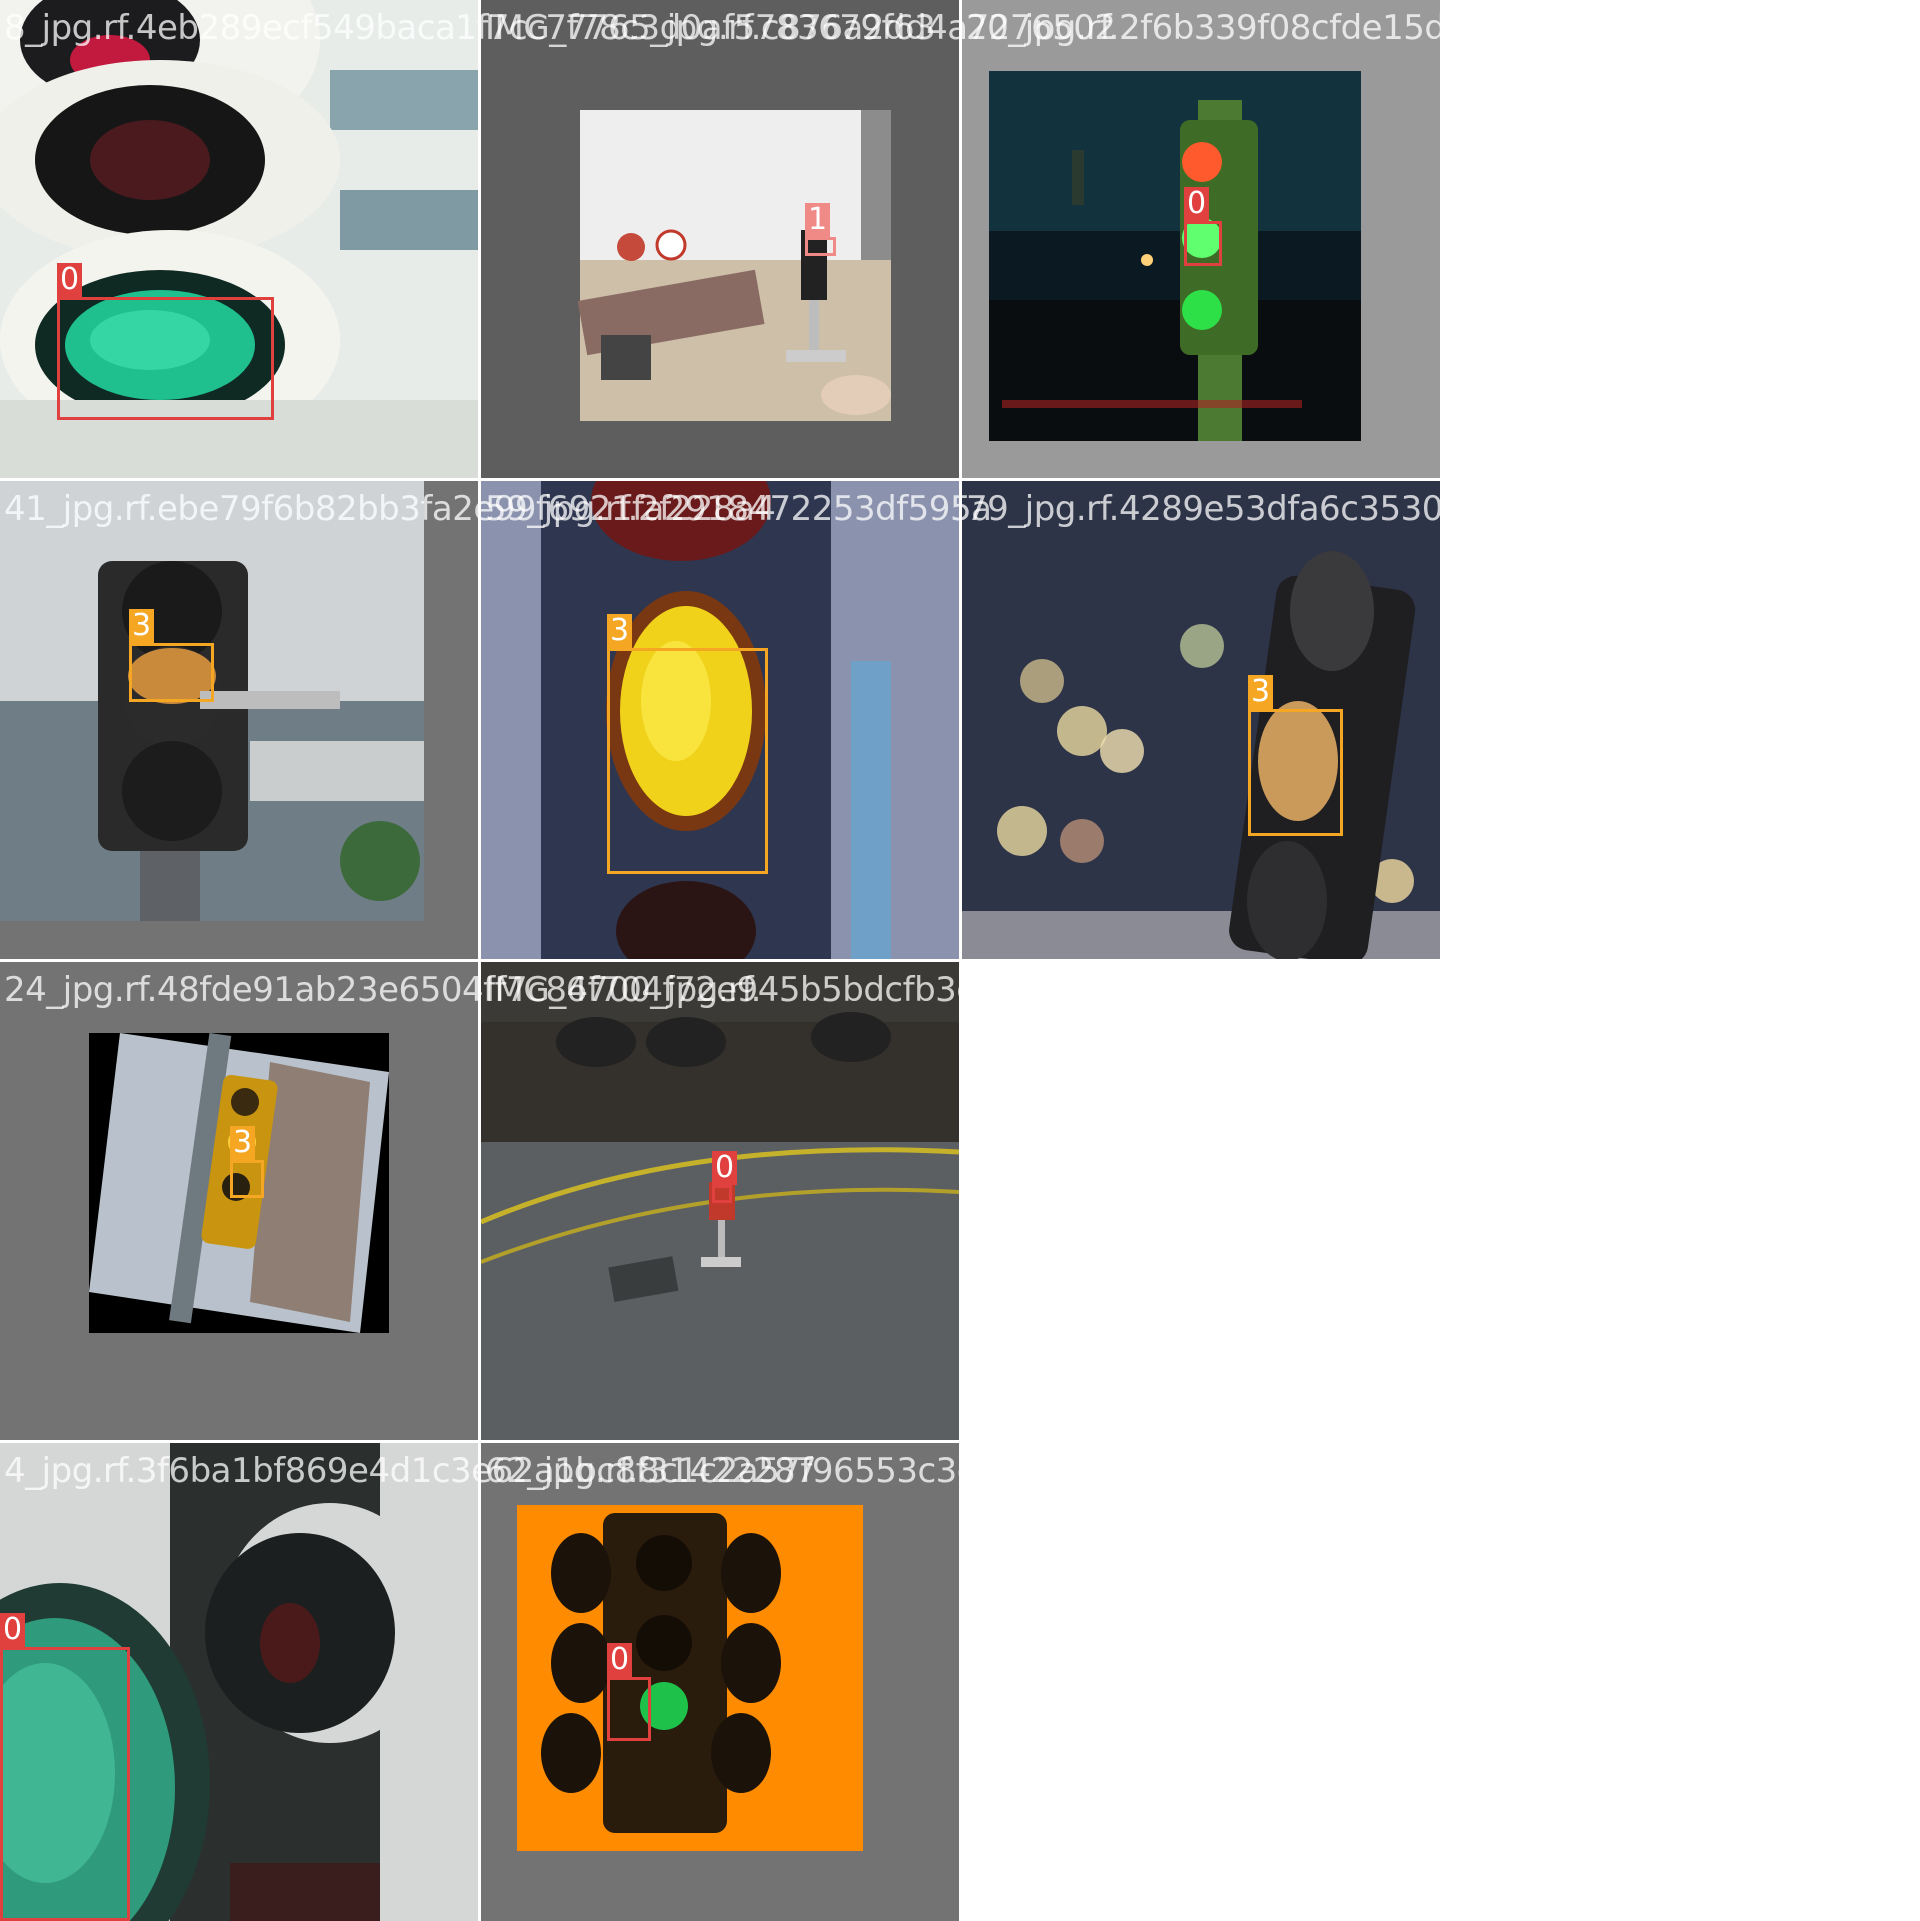  I want to click on tile-4-image: 3, so click(239, 720).